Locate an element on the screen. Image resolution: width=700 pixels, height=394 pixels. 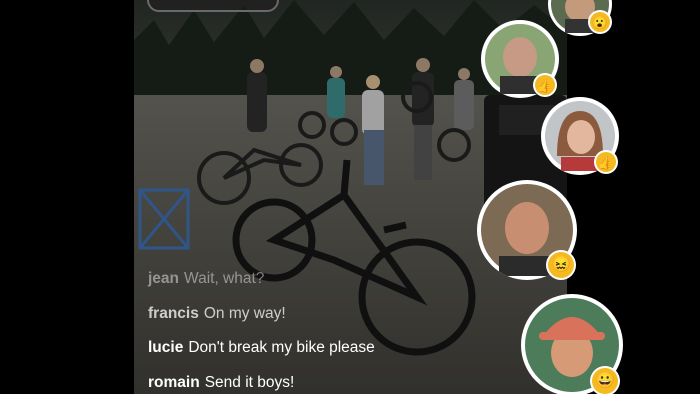
comment-username: francis is located at coordinates (173, 314).